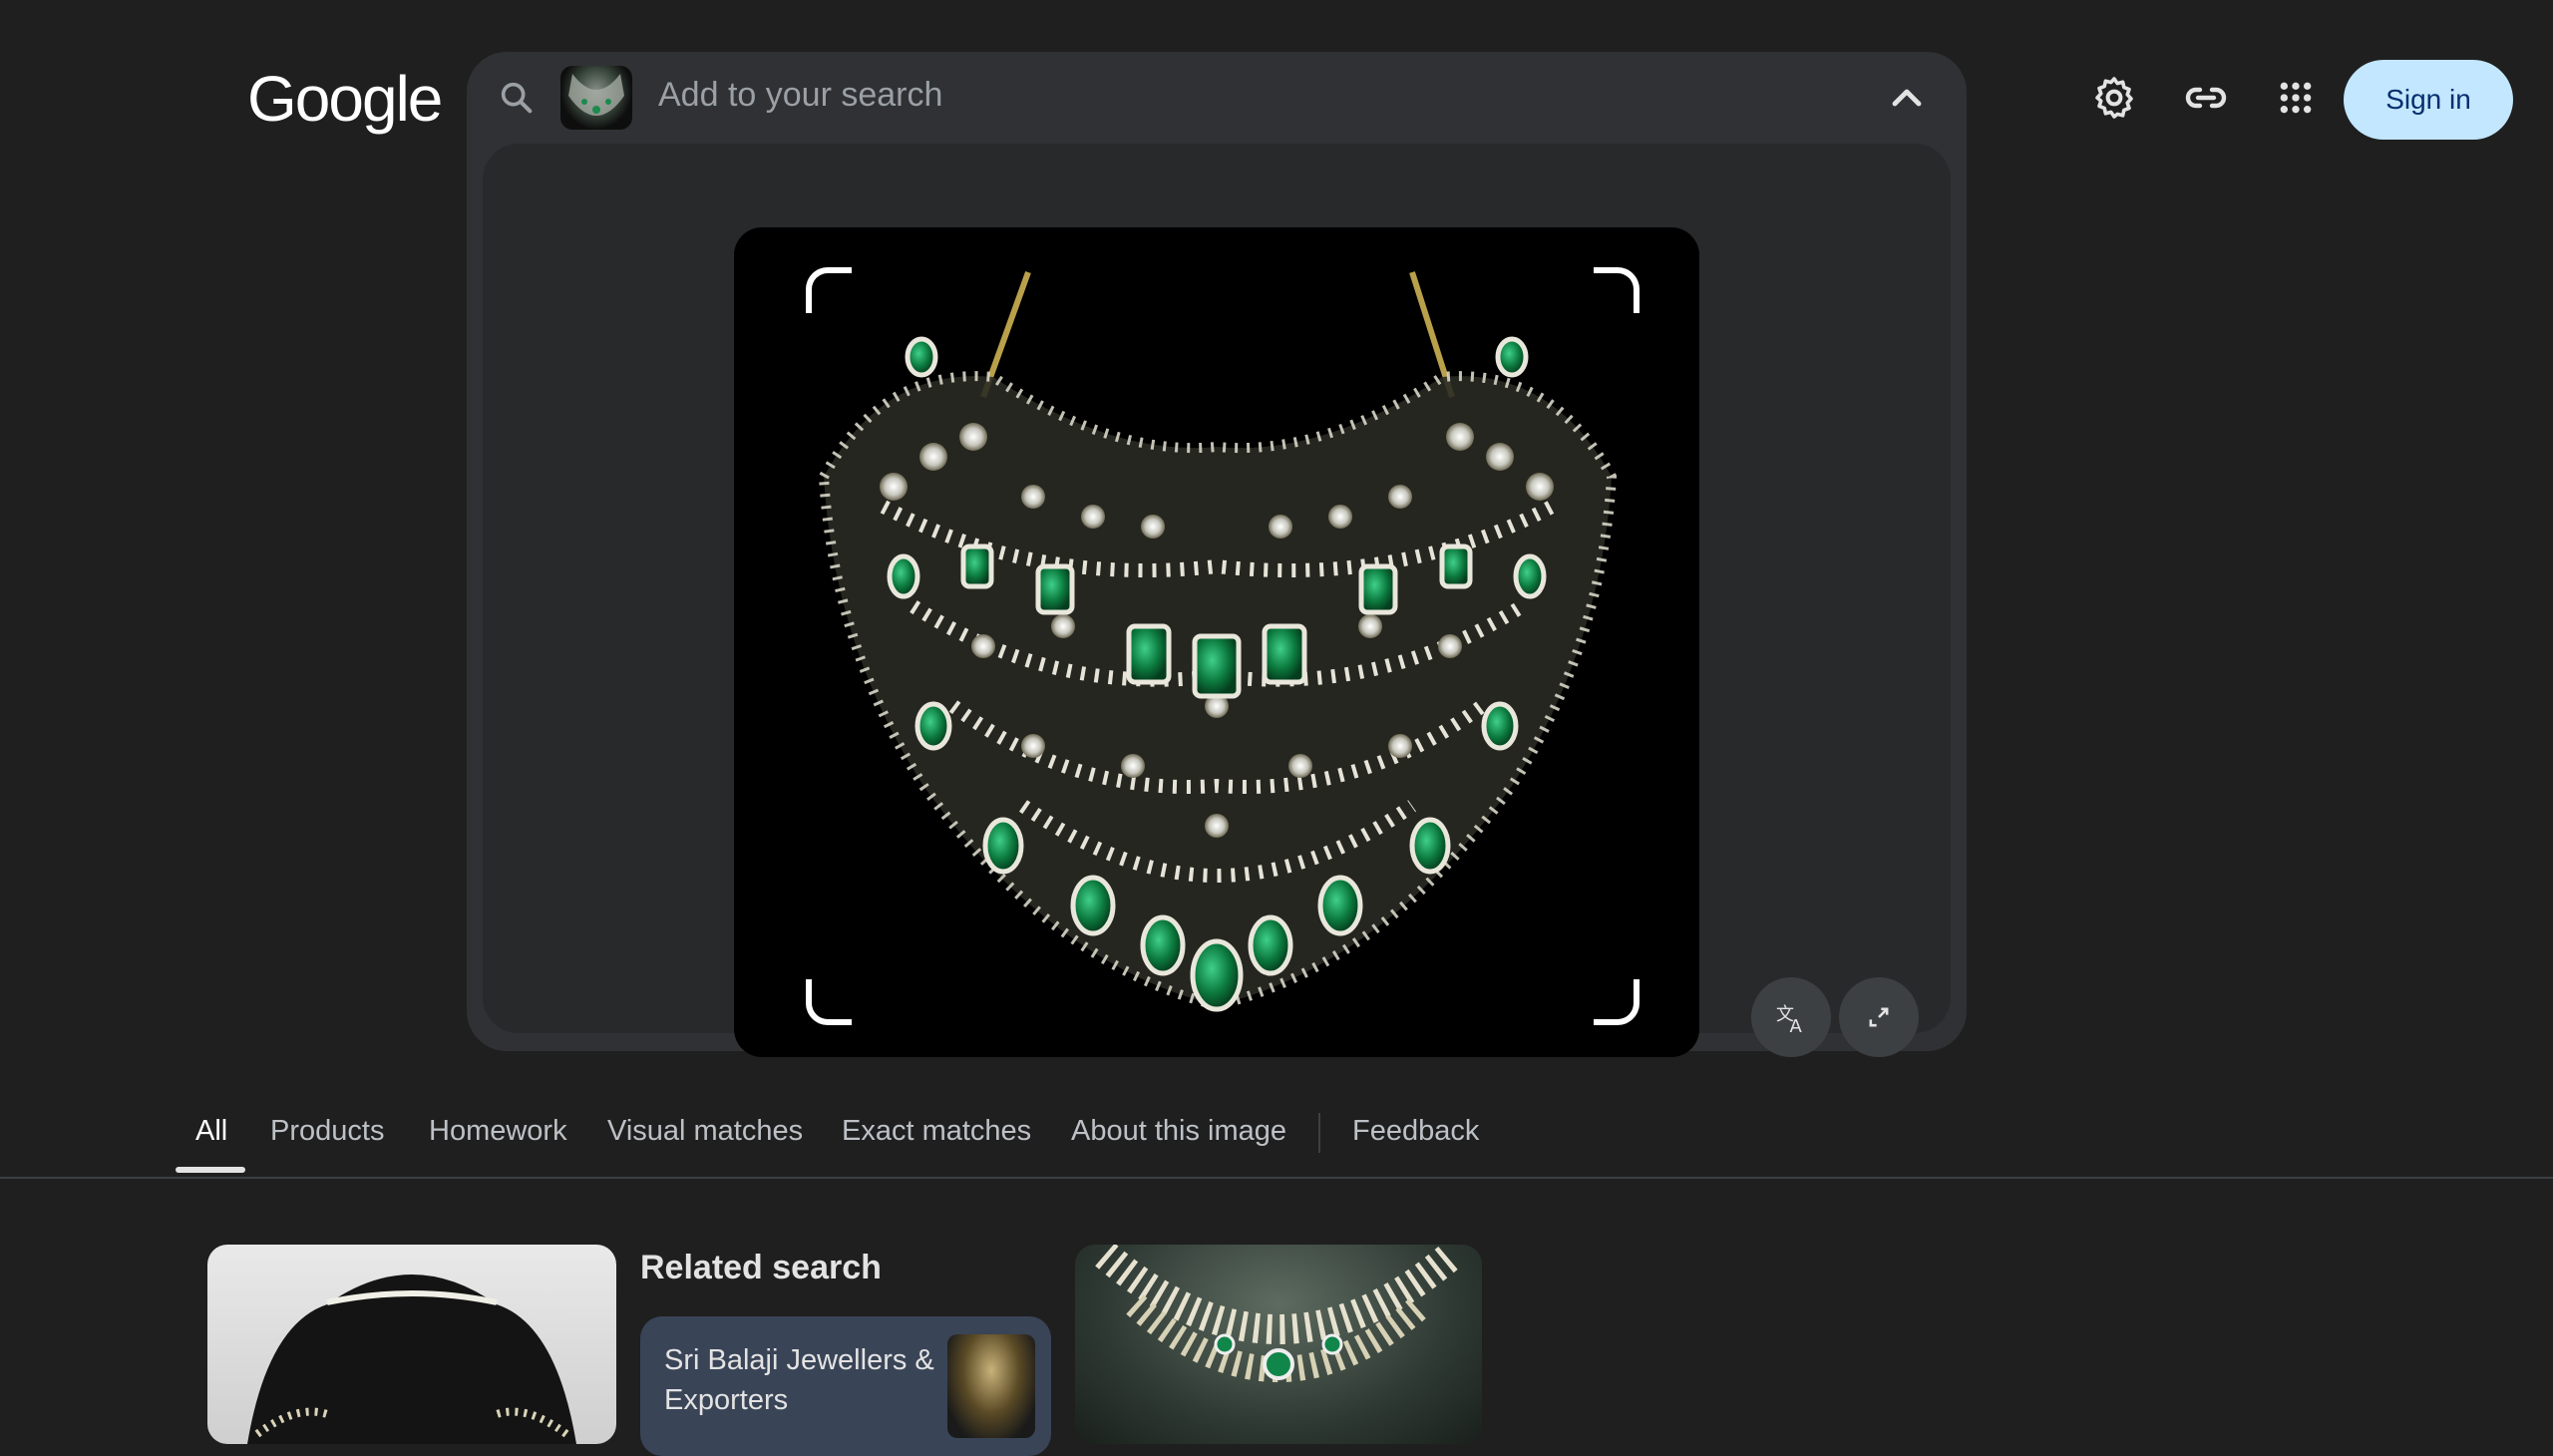 The image size is (2553, 1456). I want to click on crop-handle-top-left, so click(829, 290).